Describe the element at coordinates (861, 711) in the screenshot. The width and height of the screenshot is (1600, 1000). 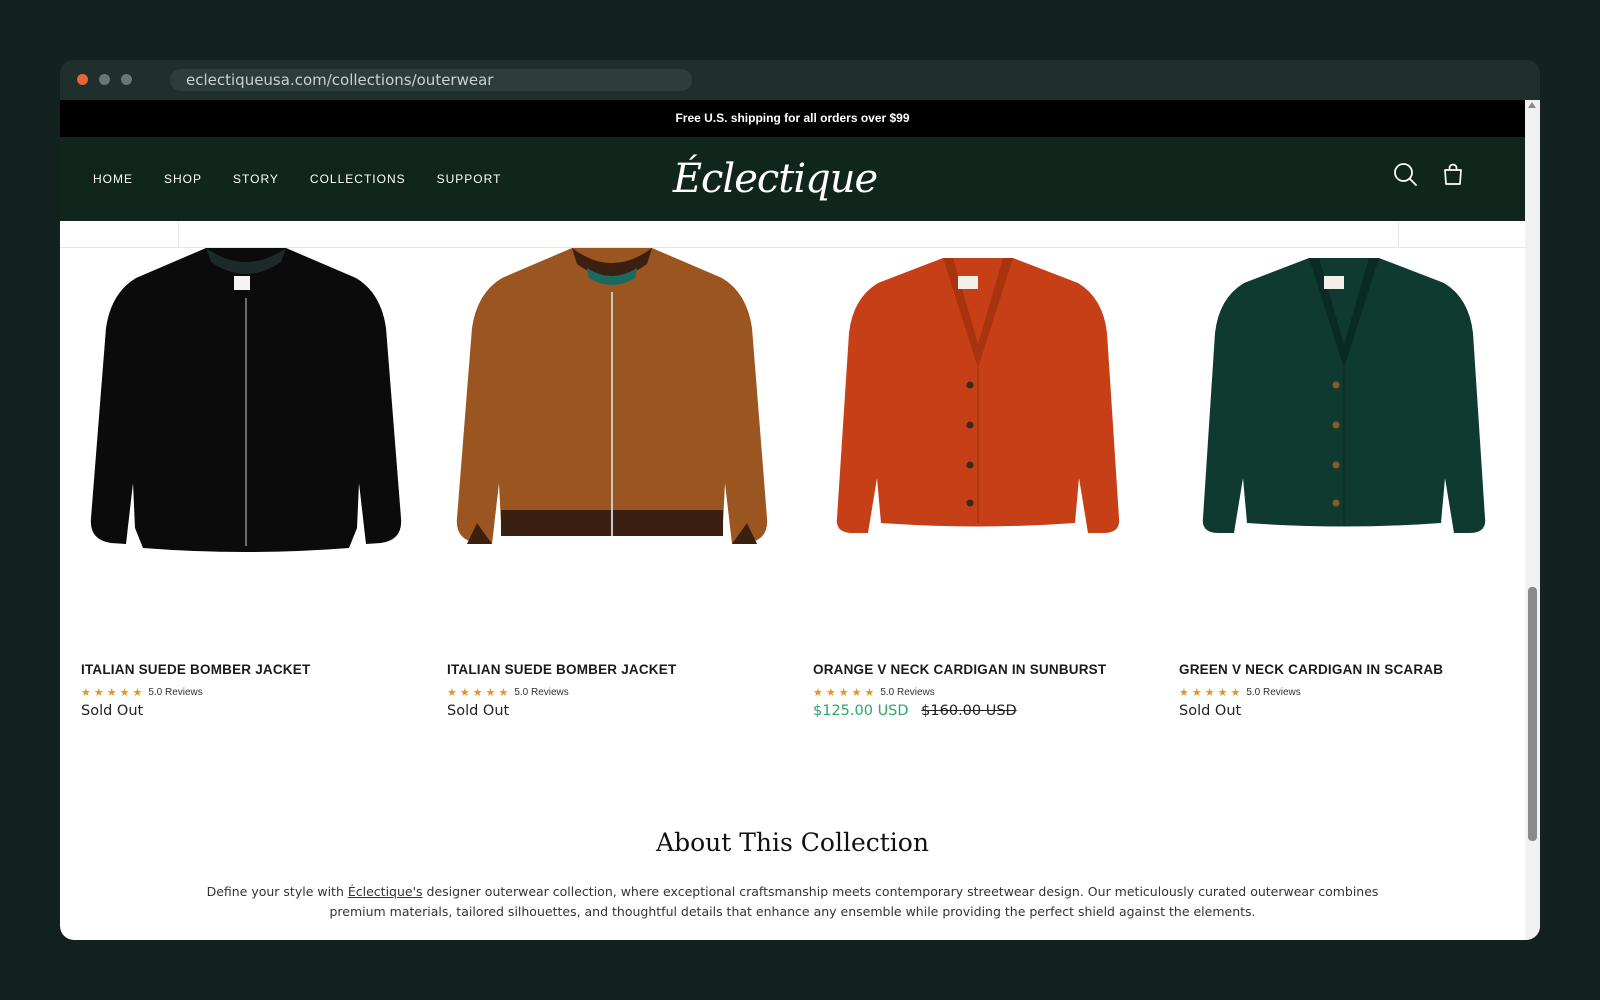
I see `sale-price: $125.00 USD` at that location.